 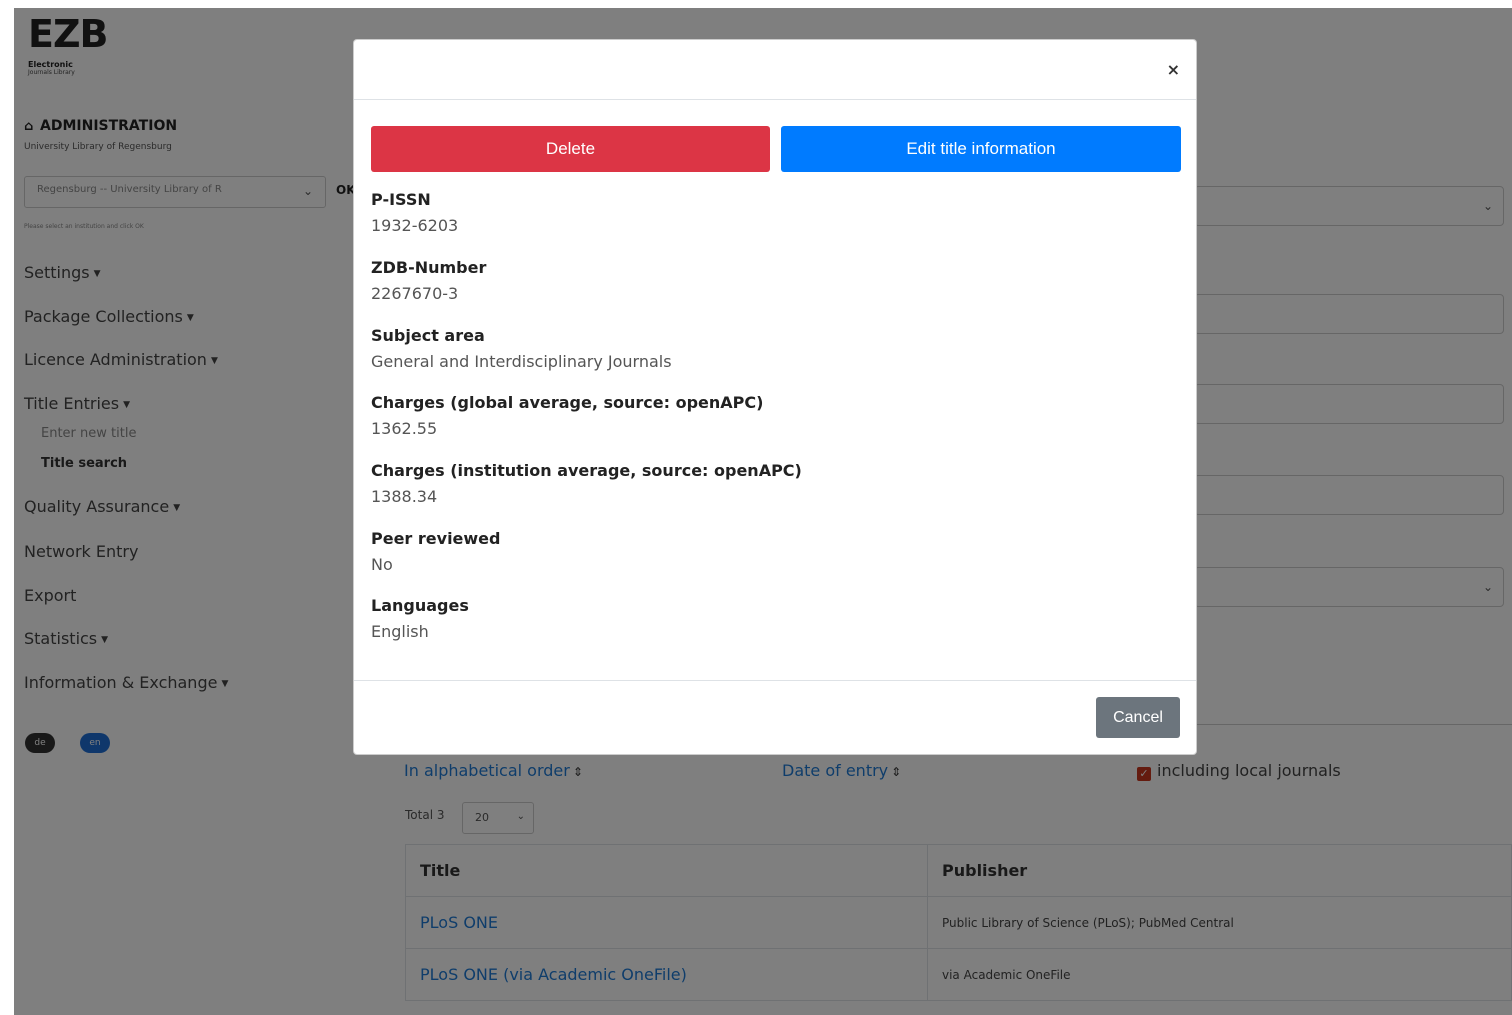 I want to click on modal-footer-divider, so click(x=775, y=680).